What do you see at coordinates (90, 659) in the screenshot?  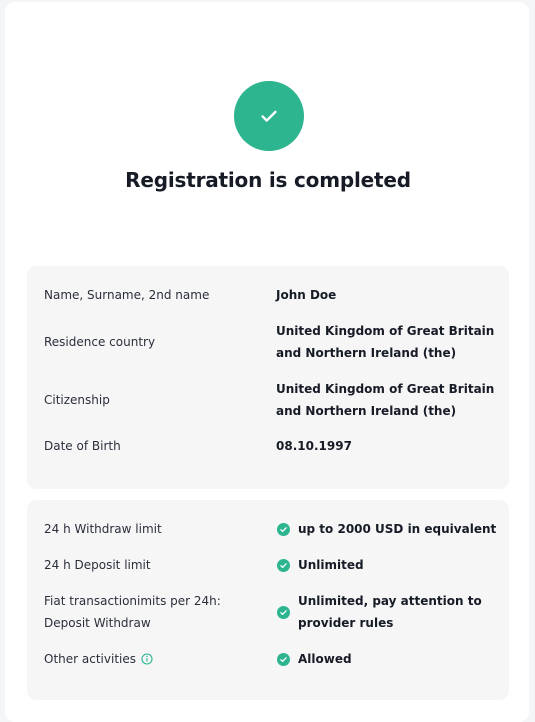 I see `limit-label-other-text: Other activities` at bounding box center [90, 659].